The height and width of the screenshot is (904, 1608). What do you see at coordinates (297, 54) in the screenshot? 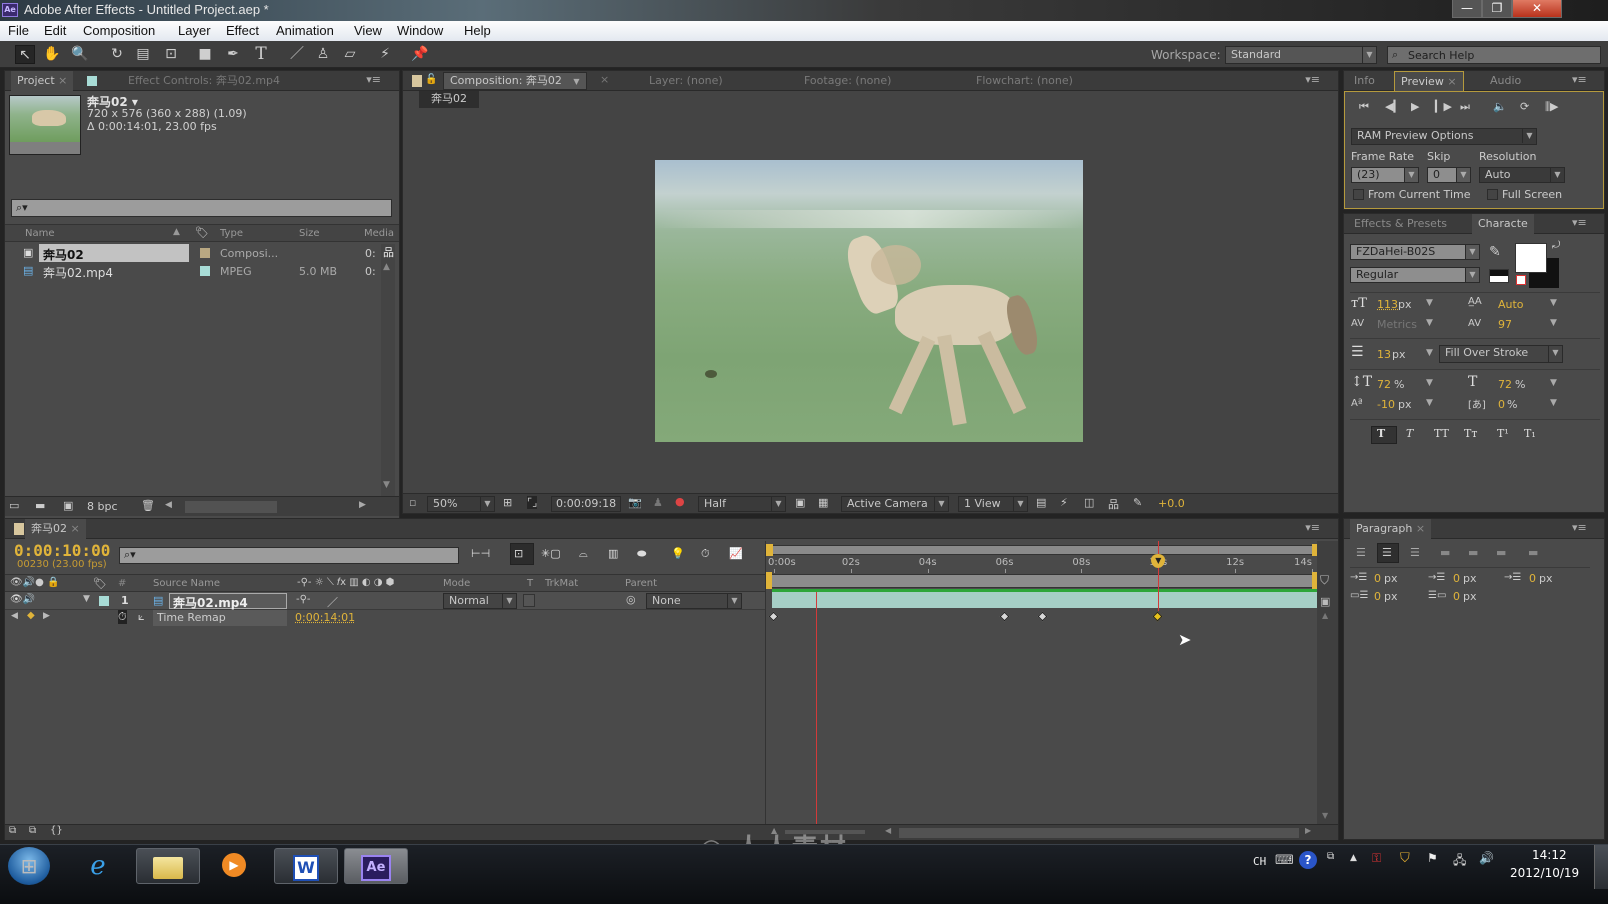
I see `brush-tool-icon: ／` at bounding box center [297, 54].